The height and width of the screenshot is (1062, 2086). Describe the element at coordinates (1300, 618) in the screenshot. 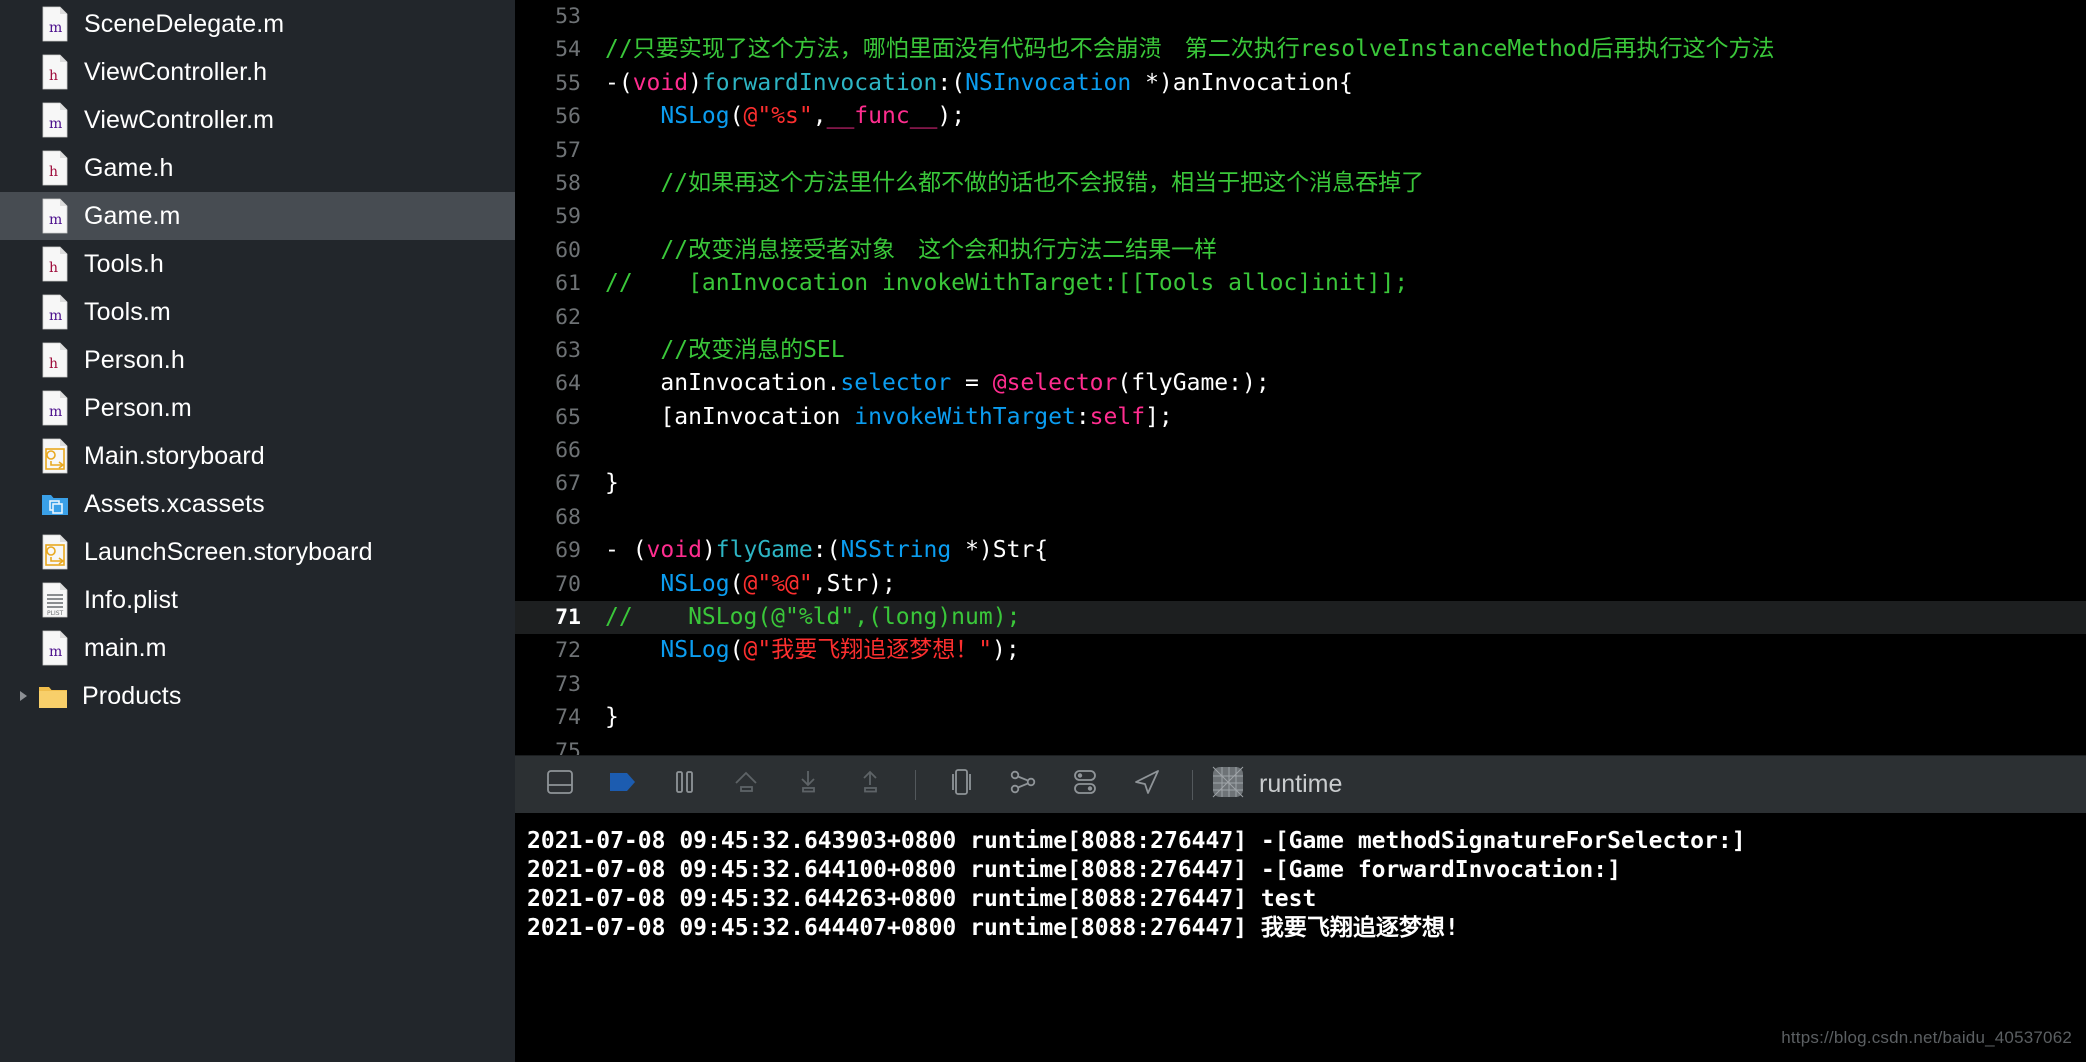

I see `code-line-current: 71 // NSLog(@"%ld",(long)num);` at that location.